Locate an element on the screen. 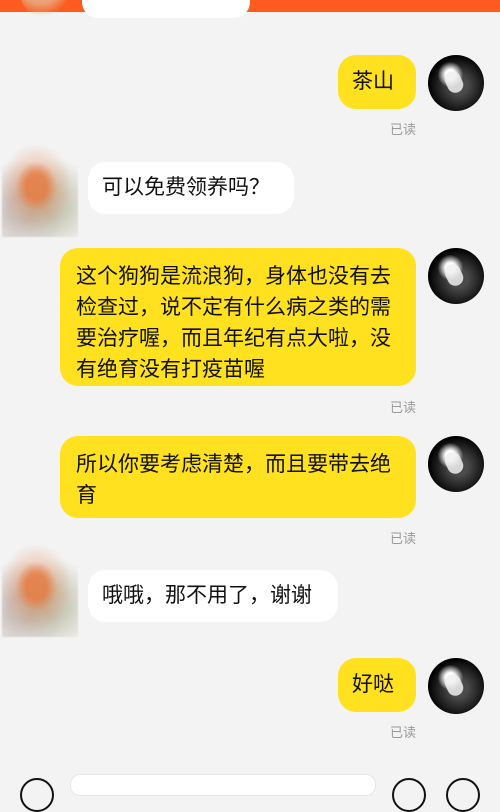 This screenshot has width=500, height=812. plus-icon is located at coordinates (463, 795).